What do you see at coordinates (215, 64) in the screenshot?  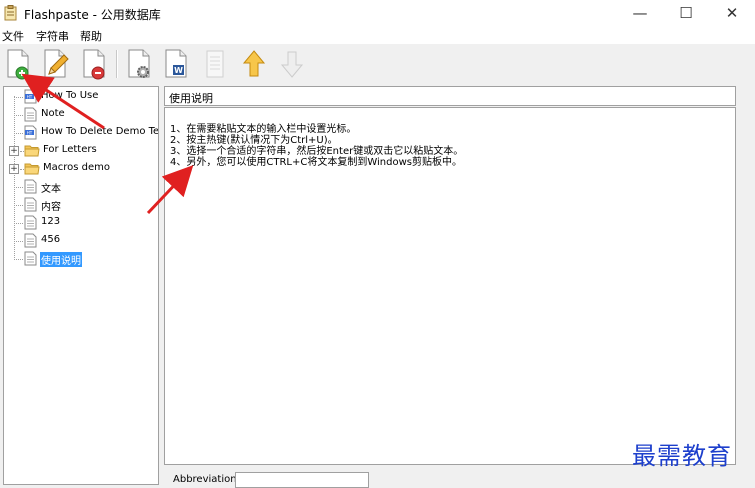 I see `list-icon` at bounding box center [215, 64].